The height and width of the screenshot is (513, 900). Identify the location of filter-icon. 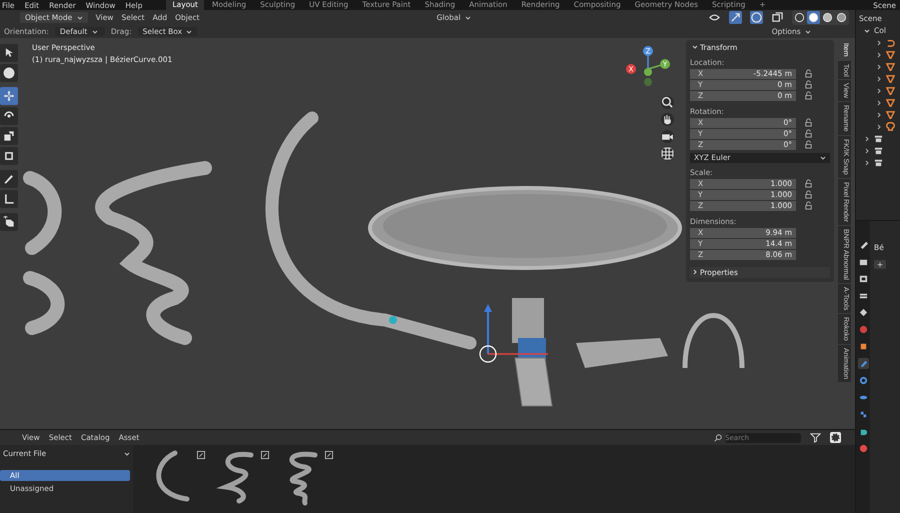
(816, 437).